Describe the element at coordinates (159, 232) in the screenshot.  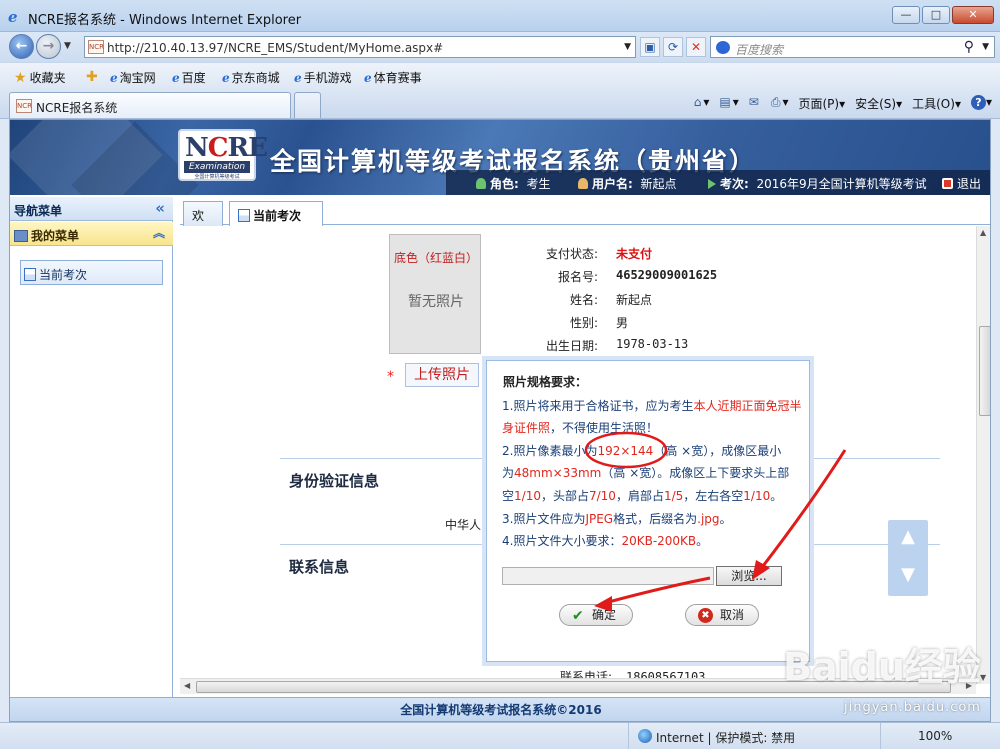
I see `chevron-up-icon: ︽` at that location.